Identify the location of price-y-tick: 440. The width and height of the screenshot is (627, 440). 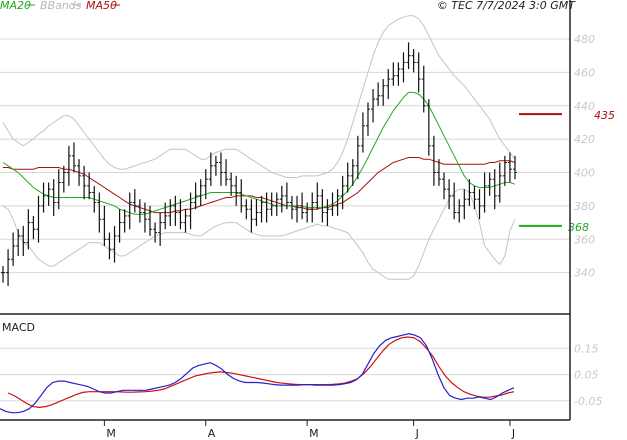
(584, 106).